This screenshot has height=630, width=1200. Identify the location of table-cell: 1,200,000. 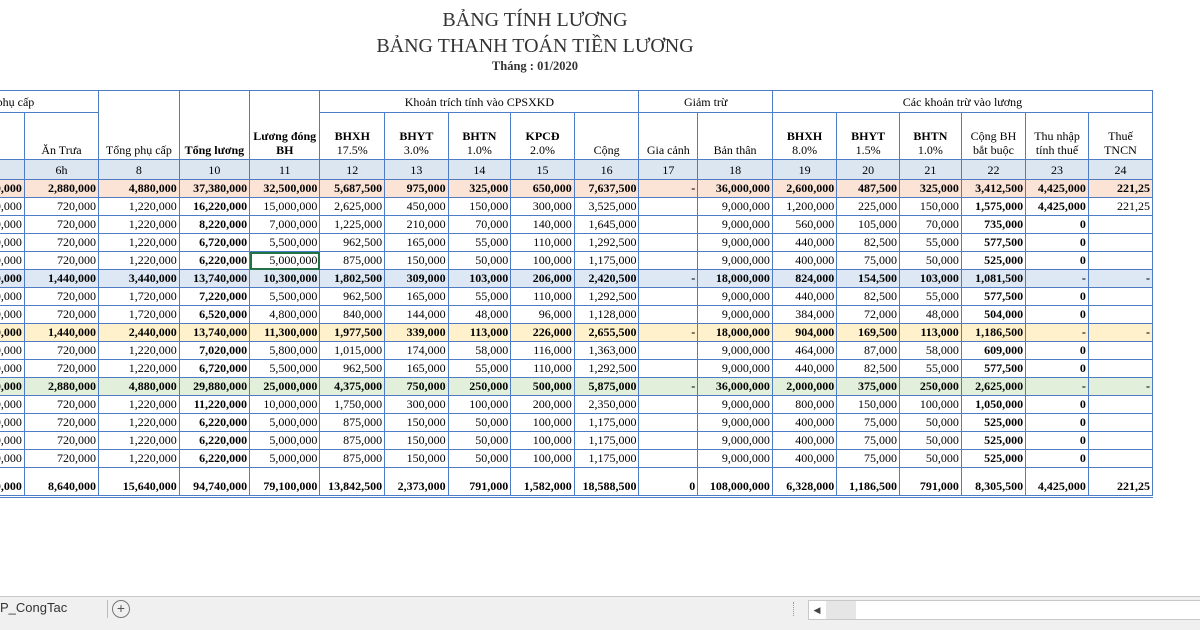
(804, 206).